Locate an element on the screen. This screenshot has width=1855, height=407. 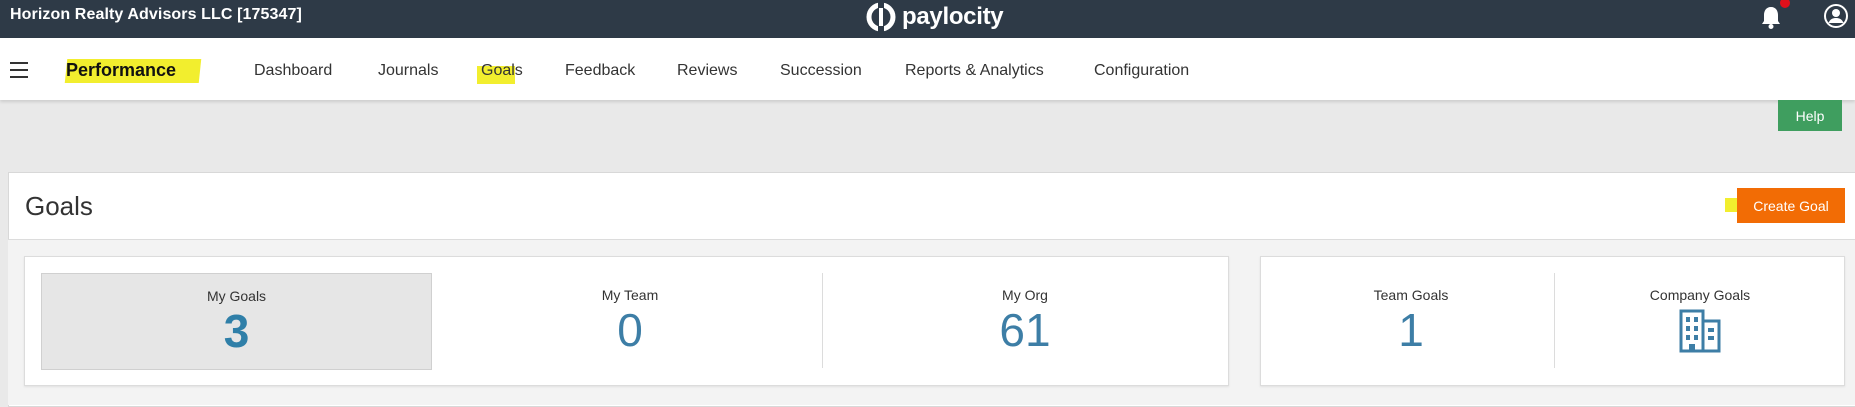
nav-journals: Journals is located at coordinates (408, 71).